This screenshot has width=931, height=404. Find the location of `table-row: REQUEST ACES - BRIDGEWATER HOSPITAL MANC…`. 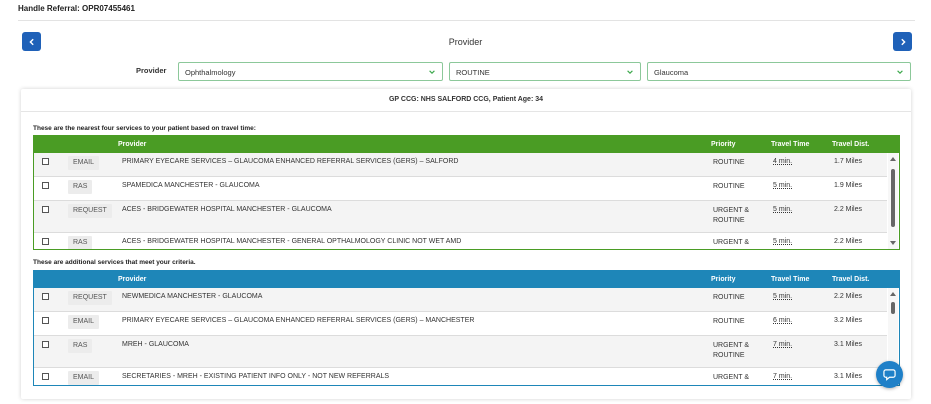

table-row: REQUEST ACES - BRIDGEWATER HOSPITAL MANC… is located at coordinates (460, 217).